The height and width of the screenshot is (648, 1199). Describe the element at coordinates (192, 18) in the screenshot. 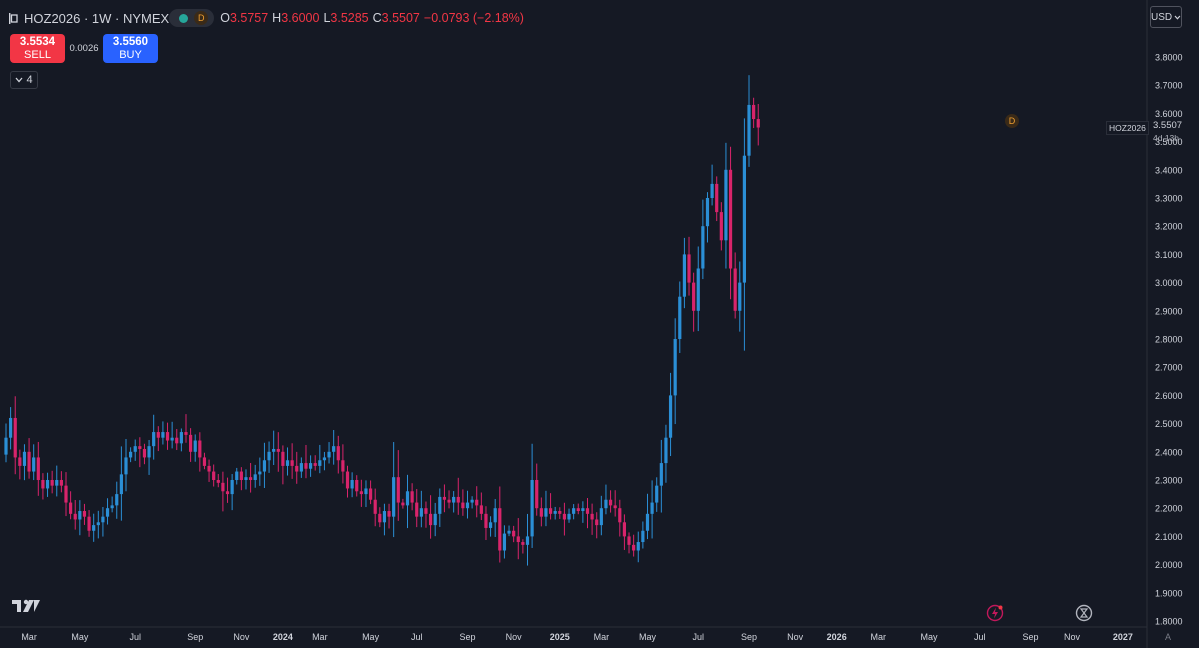

I see `status-pill: D` at that location.